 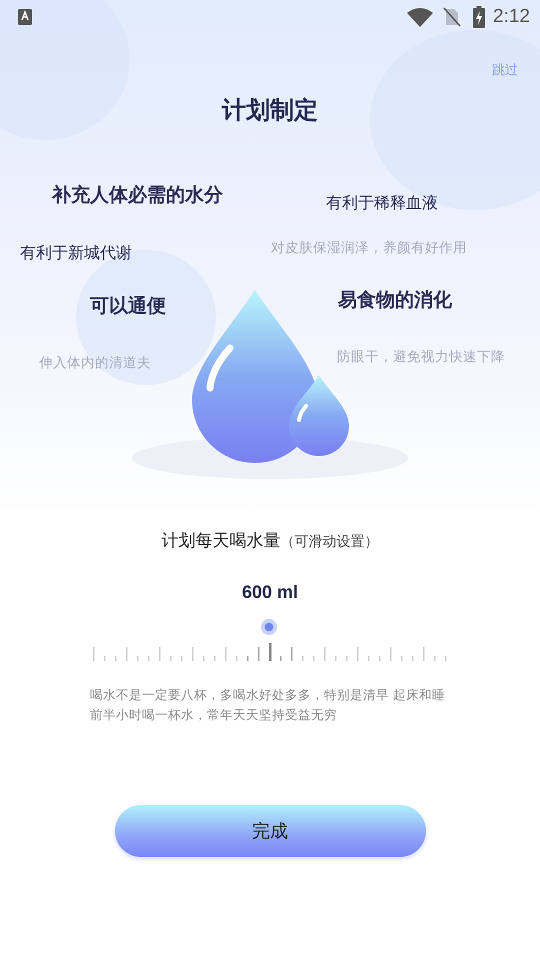 What do you see at coordinates (269, 110) in the screenshot?
I see `page-title: 计划制定` at bounding box center [269, 110].